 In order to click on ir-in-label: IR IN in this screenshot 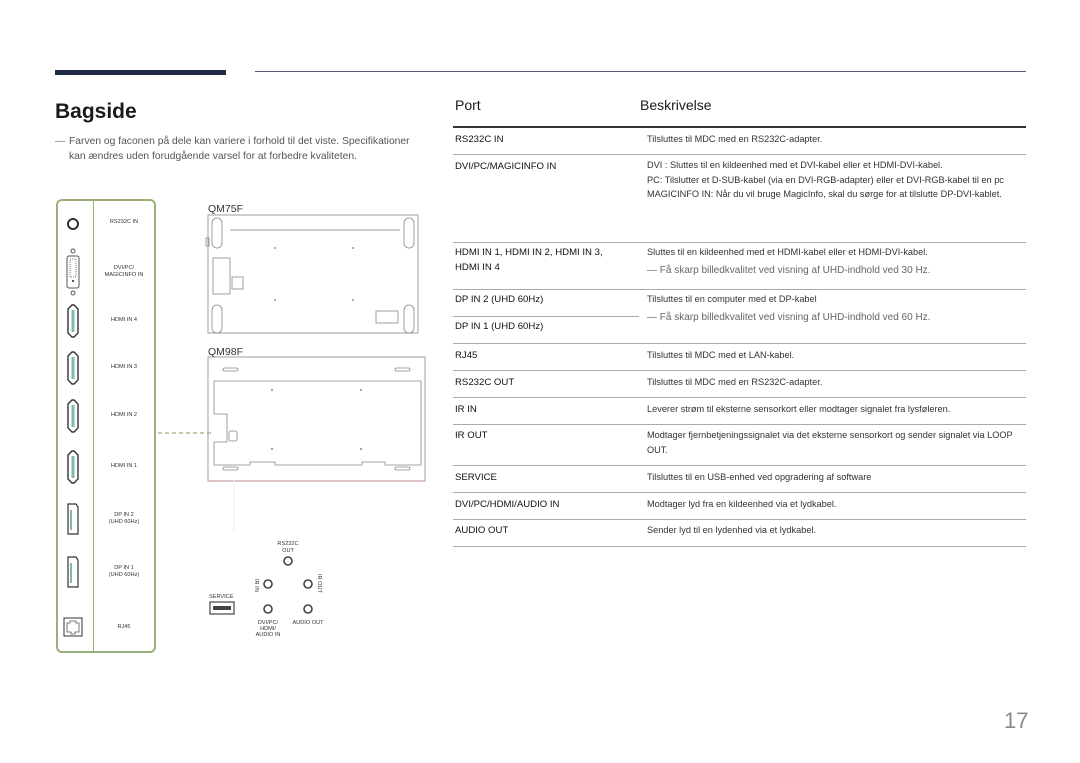, I will do `click(256, 585)`.